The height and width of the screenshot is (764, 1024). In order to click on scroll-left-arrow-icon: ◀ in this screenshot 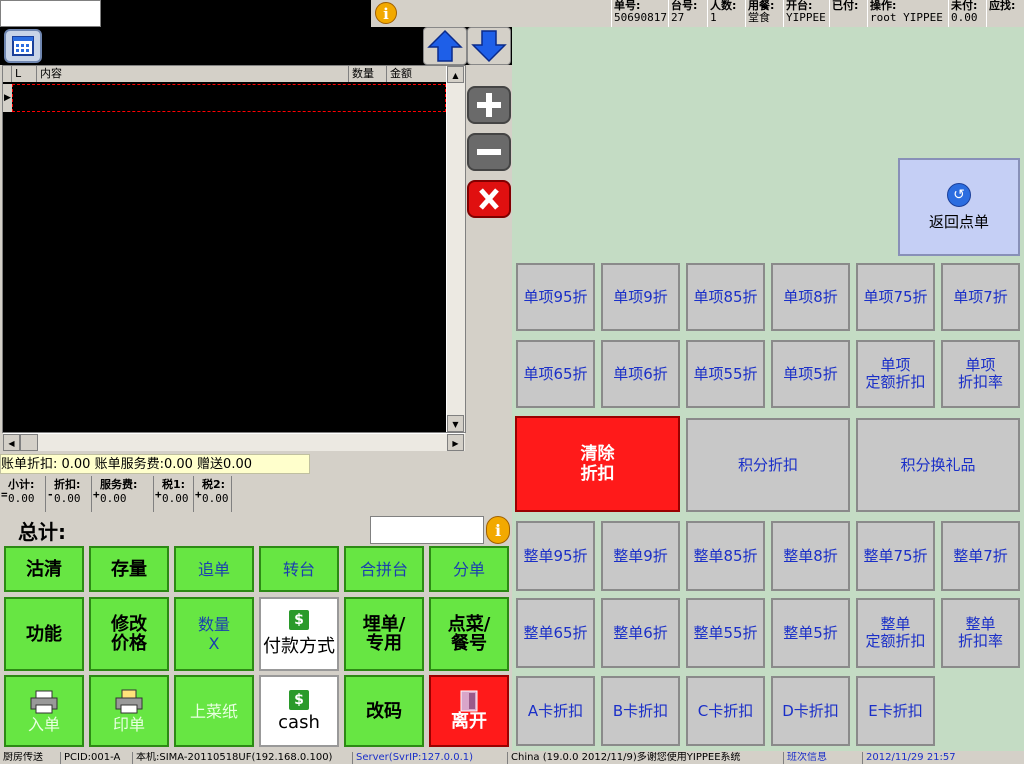, I will do `click(11, 442)`.